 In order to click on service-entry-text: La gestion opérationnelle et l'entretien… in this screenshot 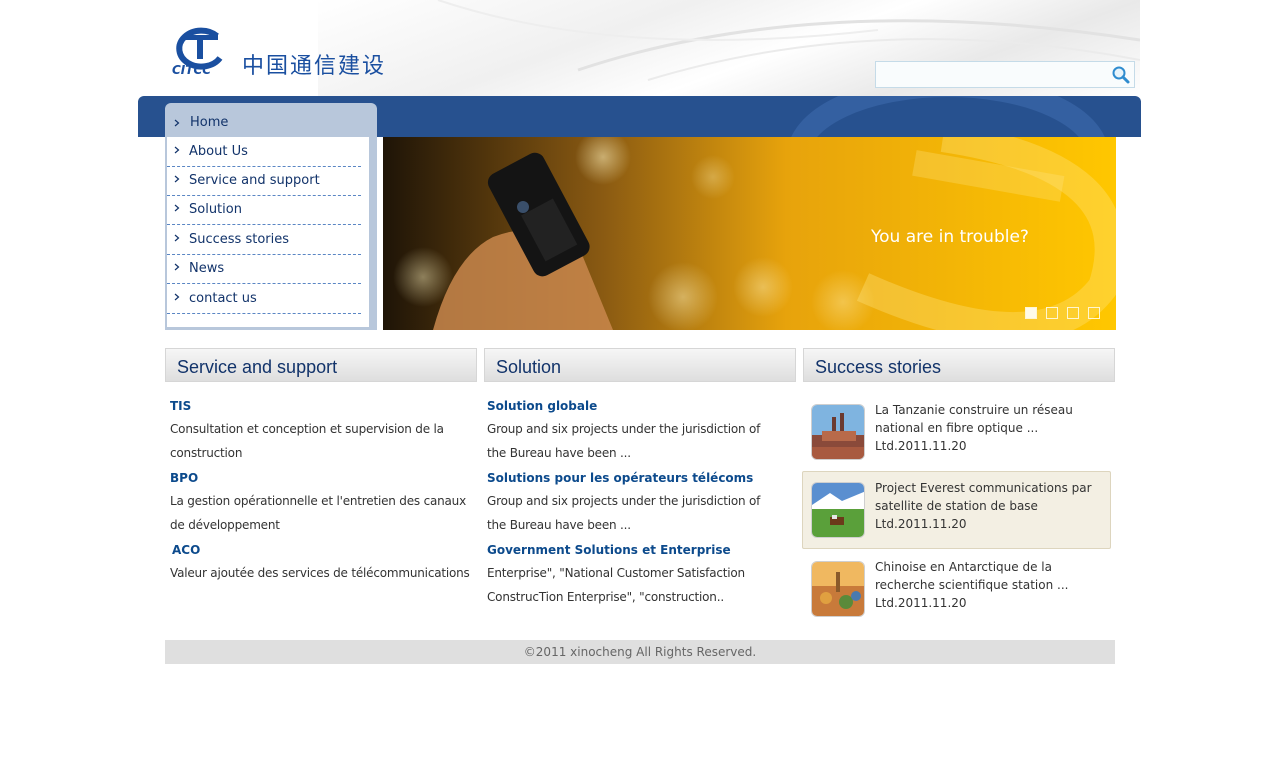, I will do `click(318, 513)`.